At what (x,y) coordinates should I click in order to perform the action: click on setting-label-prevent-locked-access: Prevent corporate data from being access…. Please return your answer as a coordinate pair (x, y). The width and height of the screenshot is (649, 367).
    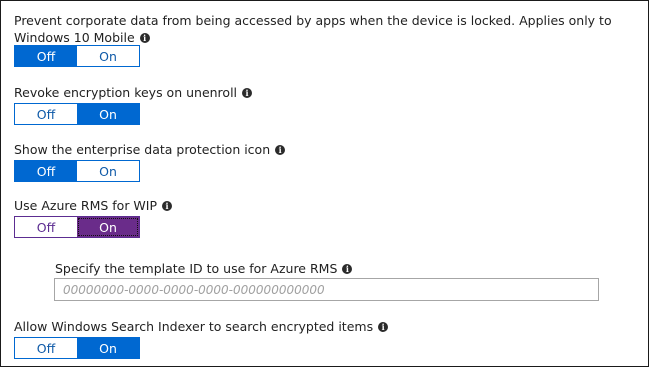
    Looking at the image, I should click on (314, 29).